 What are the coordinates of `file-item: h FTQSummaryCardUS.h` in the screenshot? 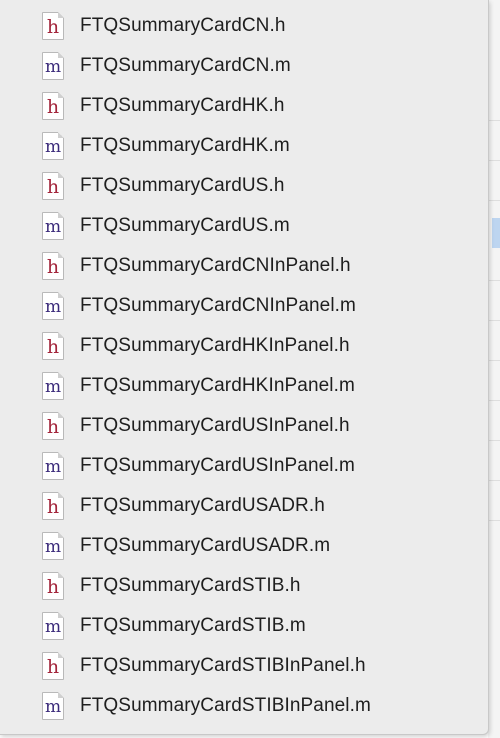 It's located at (244, 186).